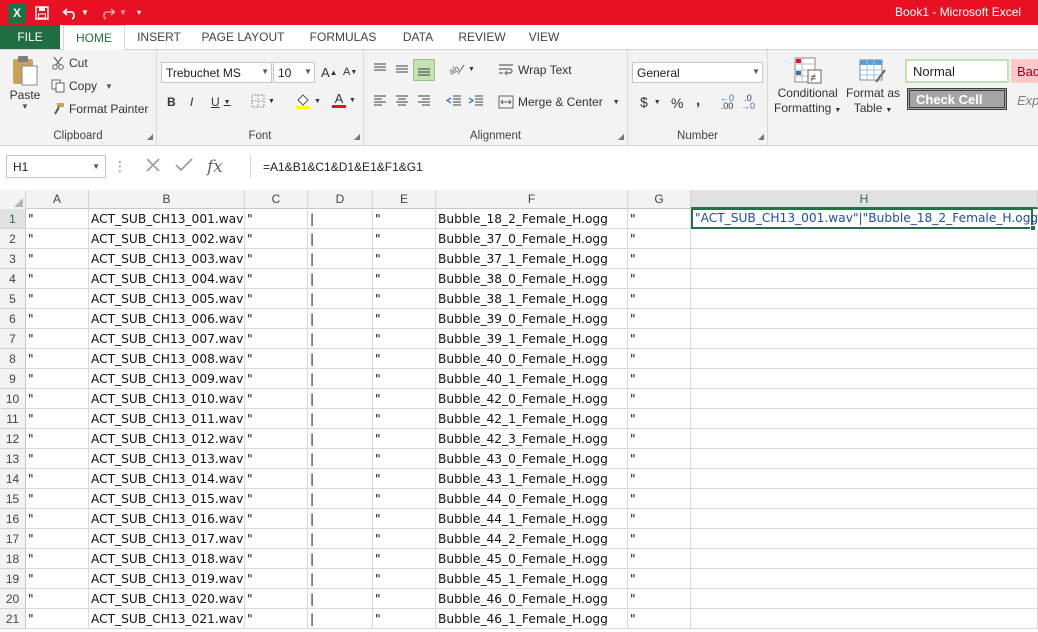  What do you see at coordinates (559, 102) in the screenshot?
I see `merge-center-button: Merge & Center ▼` at bounding box center [559, 102].